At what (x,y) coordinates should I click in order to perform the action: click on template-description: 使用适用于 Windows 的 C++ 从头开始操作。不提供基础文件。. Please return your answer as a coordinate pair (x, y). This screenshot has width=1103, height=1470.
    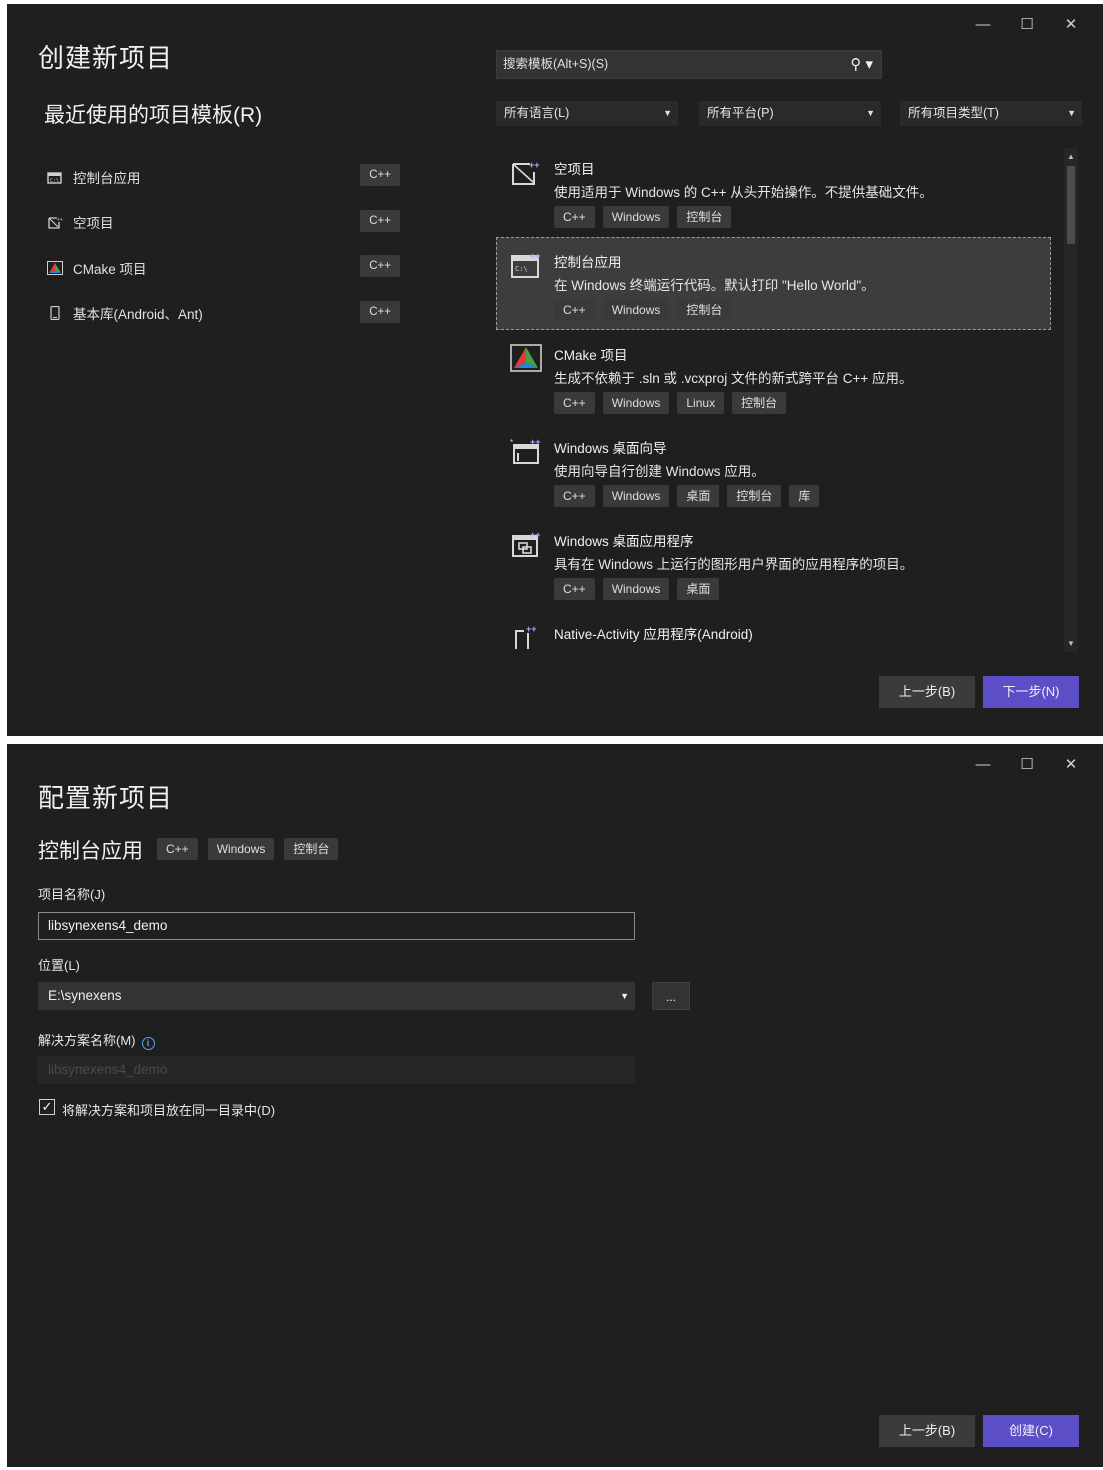
    Looking at the image, I should click on (743, 192).